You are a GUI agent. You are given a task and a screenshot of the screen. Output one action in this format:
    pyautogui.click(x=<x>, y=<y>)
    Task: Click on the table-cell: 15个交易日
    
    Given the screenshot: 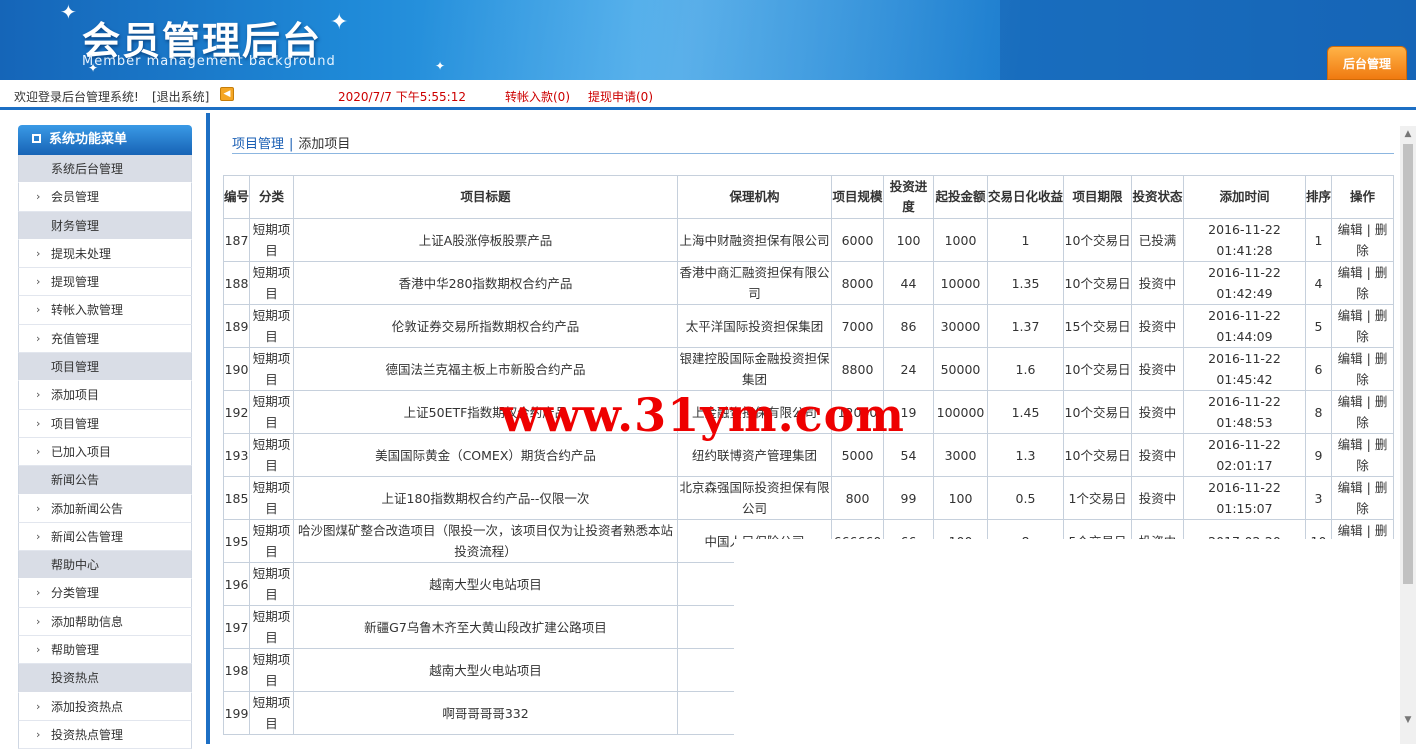 What is the action you would take?
    pyautogui.click(x=1097, y=326)
    